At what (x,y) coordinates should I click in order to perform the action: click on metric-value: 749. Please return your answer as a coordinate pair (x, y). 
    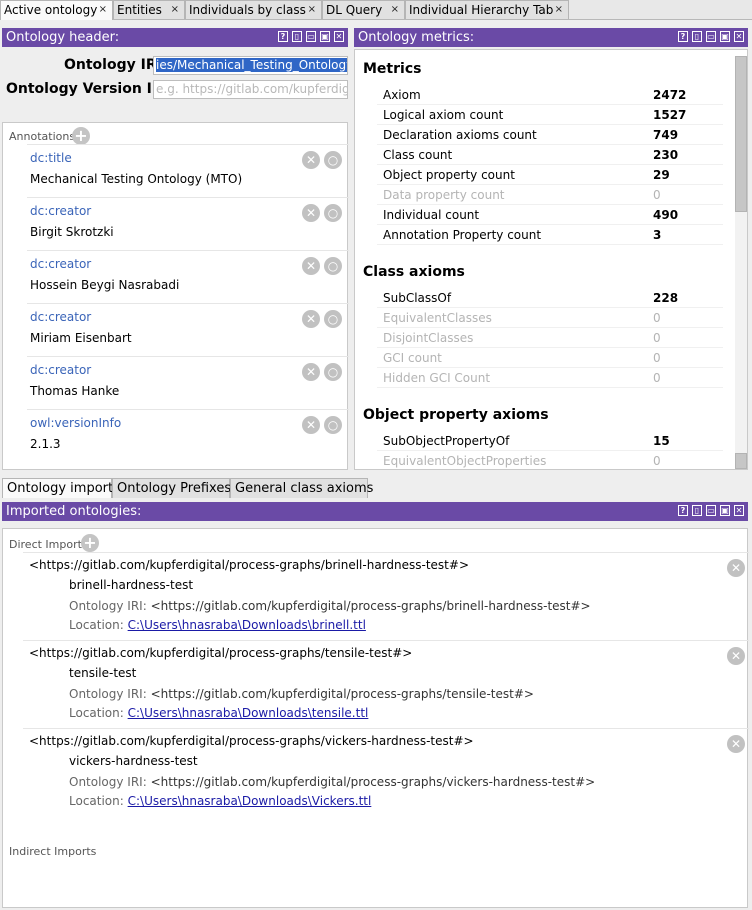
    Looking at the image, I should click on (666, 135).